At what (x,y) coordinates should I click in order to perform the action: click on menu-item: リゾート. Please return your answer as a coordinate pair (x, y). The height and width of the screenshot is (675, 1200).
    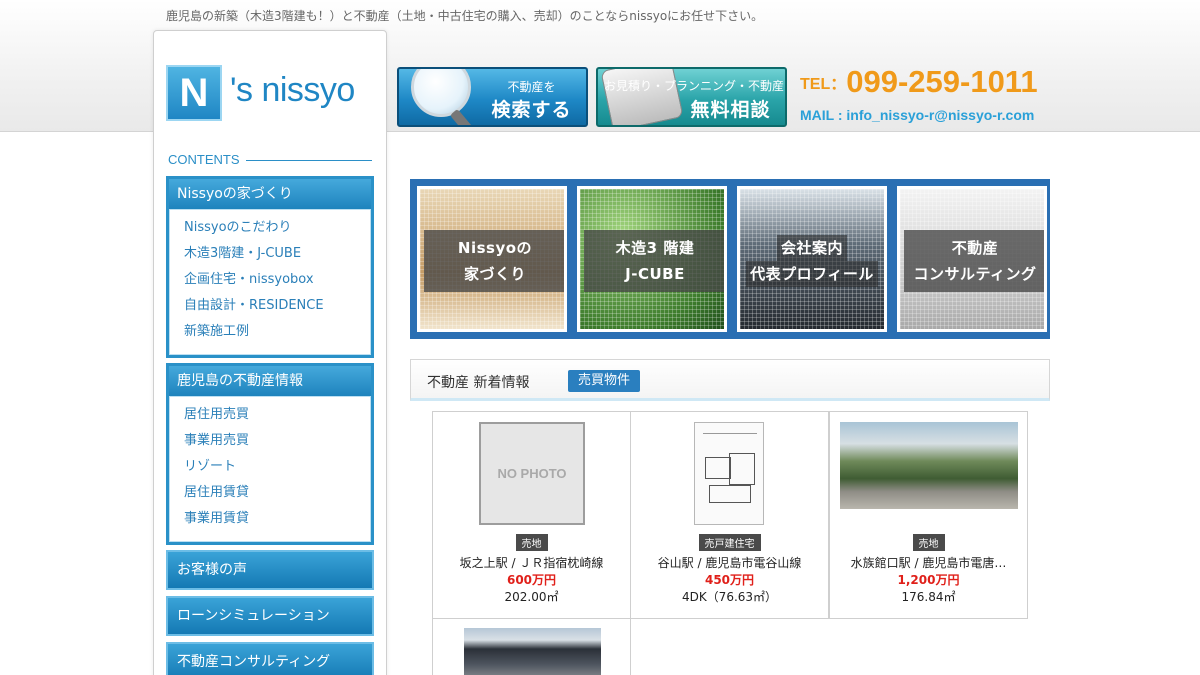
    Looking at the image, I should click on (277, 470).